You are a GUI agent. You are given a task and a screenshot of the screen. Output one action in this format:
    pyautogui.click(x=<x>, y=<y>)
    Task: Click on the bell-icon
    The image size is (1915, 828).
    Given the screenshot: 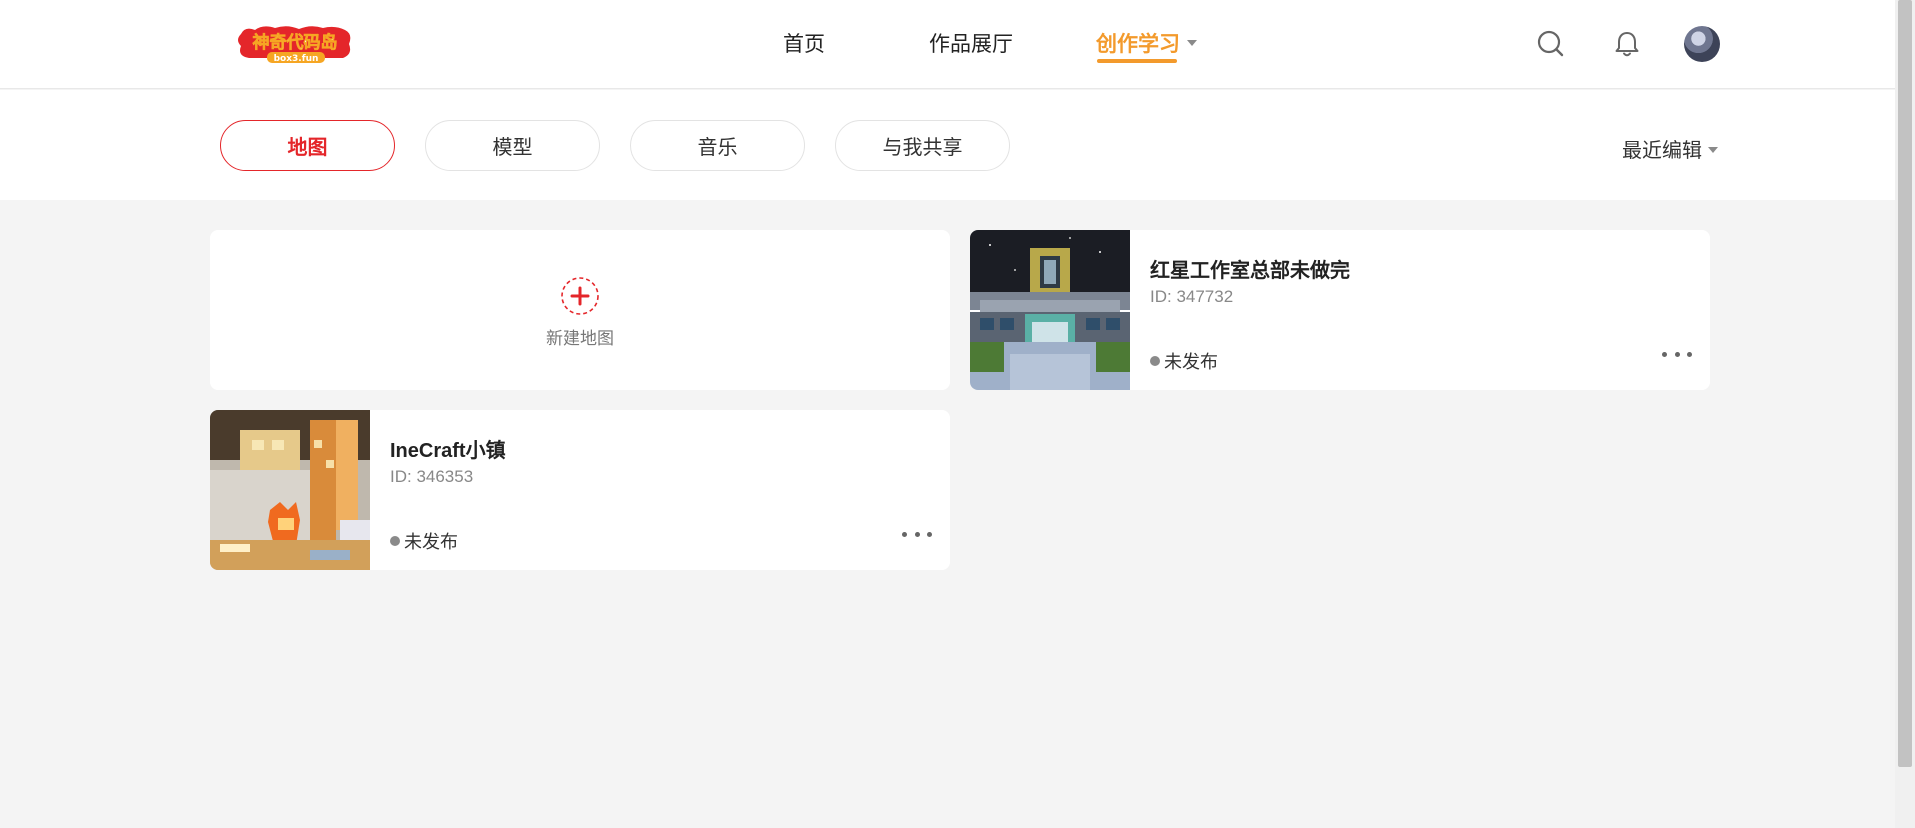 What is the action you would take?
    pyautogui.click(x=1627, y=44)
    